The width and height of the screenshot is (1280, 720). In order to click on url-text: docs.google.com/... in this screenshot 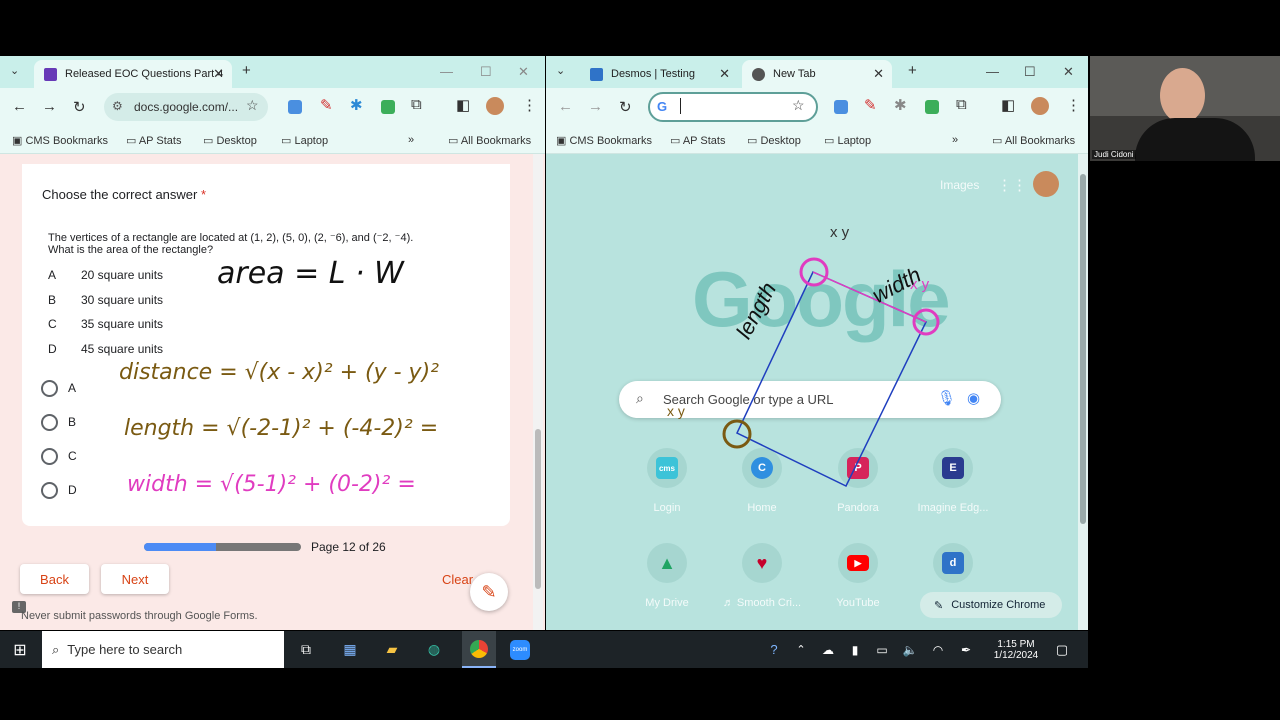, I will do `click(186, 107)`.